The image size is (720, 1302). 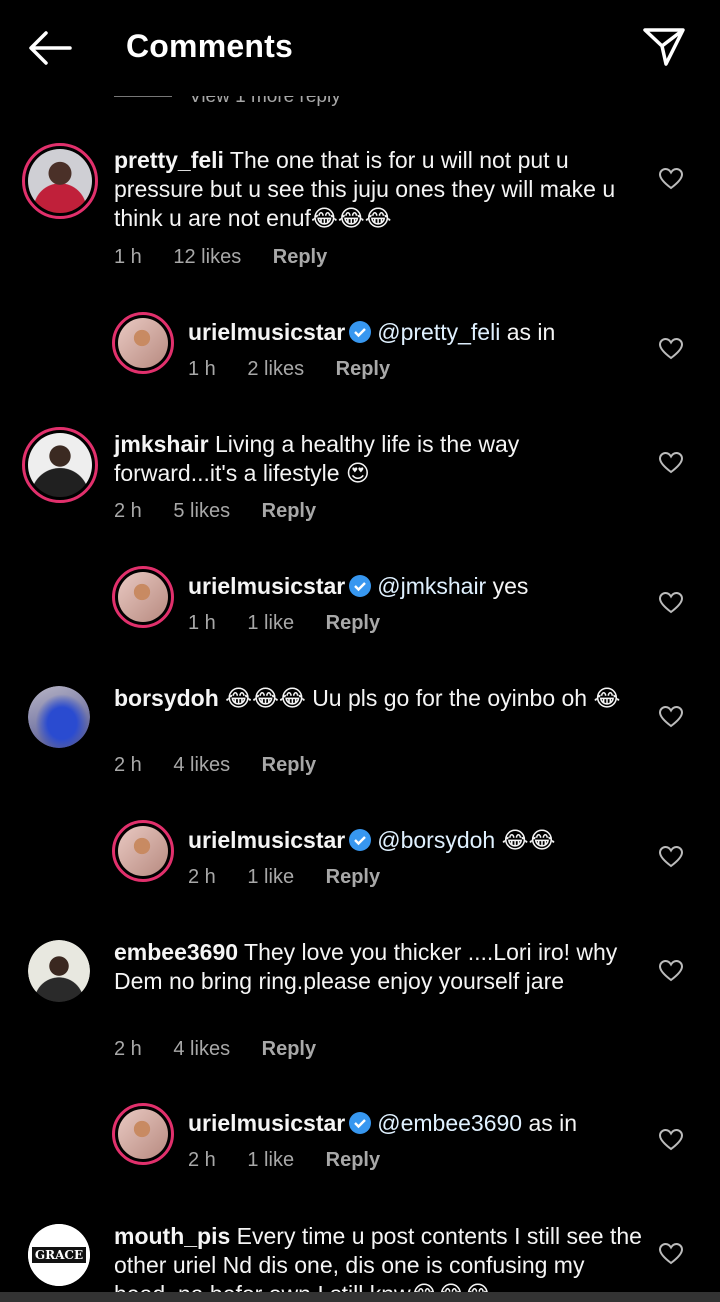 What do you see at coordinates (297, 623) in the screenshot?
I see `comment-meta: 1 h 1 like Reply` at bounding box center [297, 623].